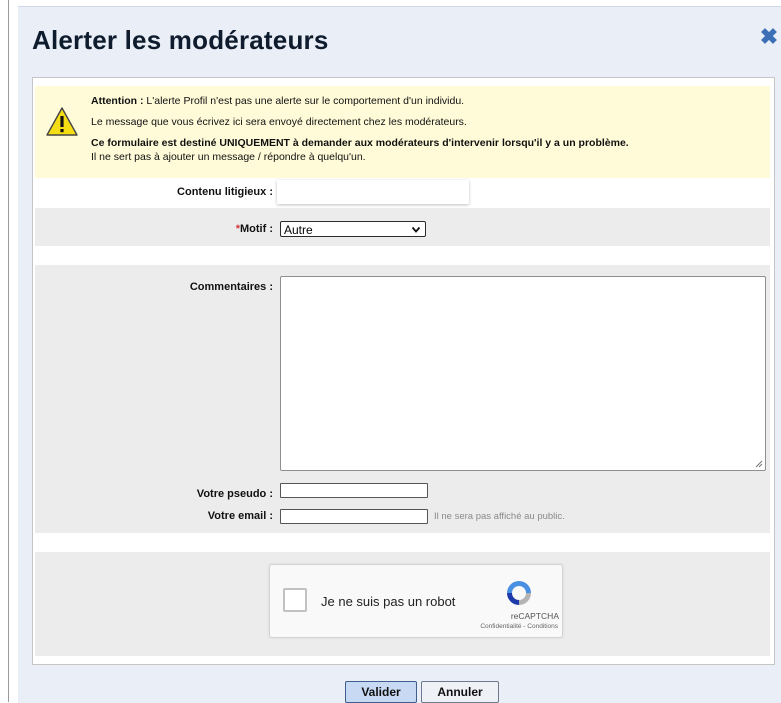  What do you see at coordinates (256, 229) in the screenshot?
I see `motif-label: Motif :` at bounding box center [256, 229].